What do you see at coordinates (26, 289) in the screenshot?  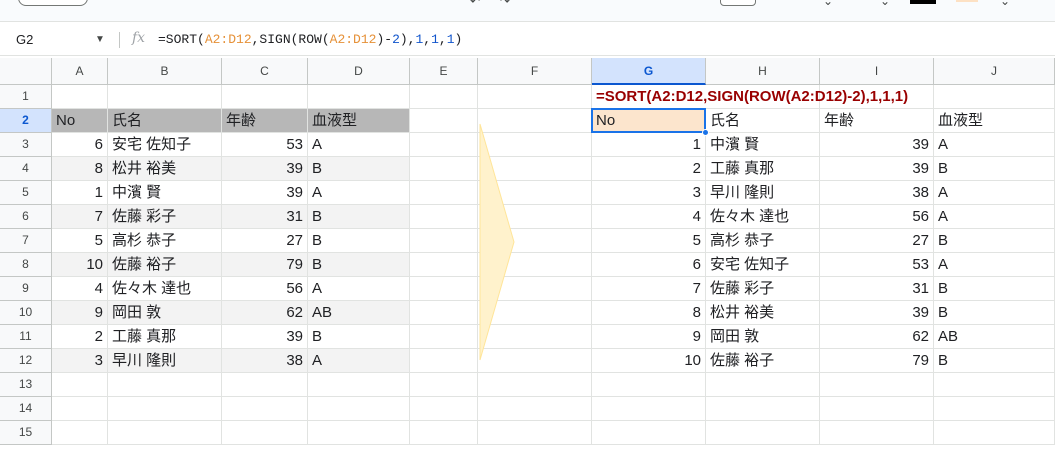 I see `row-header-9: 9` at bounding box center [26, 289].